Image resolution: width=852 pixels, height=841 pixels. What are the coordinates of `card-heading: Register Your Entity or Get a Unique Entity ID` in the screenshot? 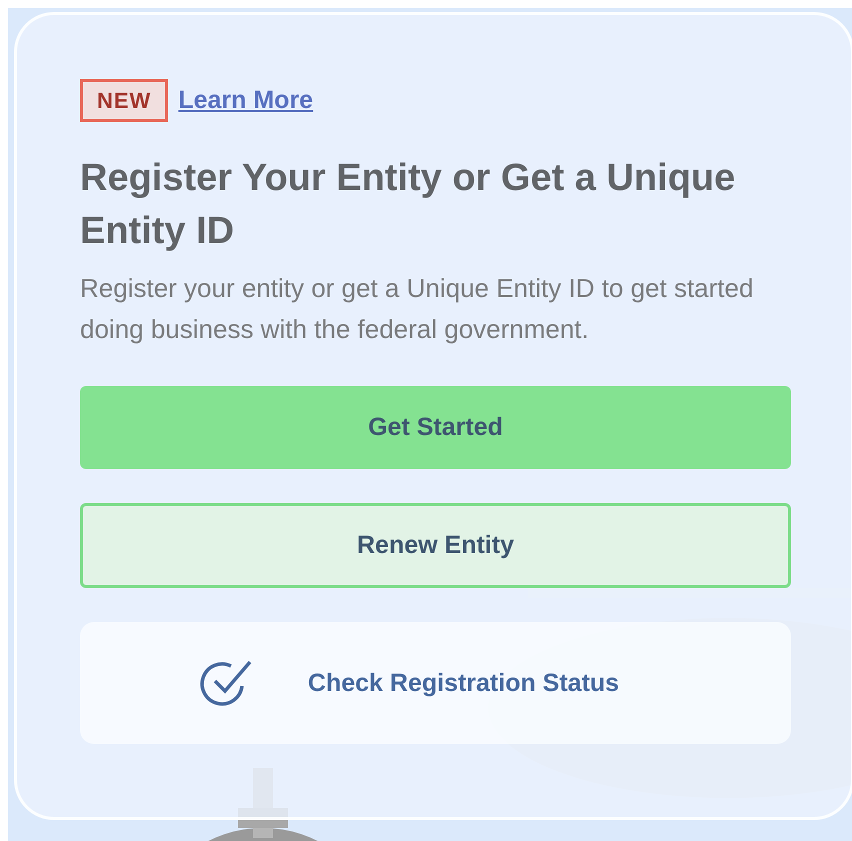 It's located at (408, 205).